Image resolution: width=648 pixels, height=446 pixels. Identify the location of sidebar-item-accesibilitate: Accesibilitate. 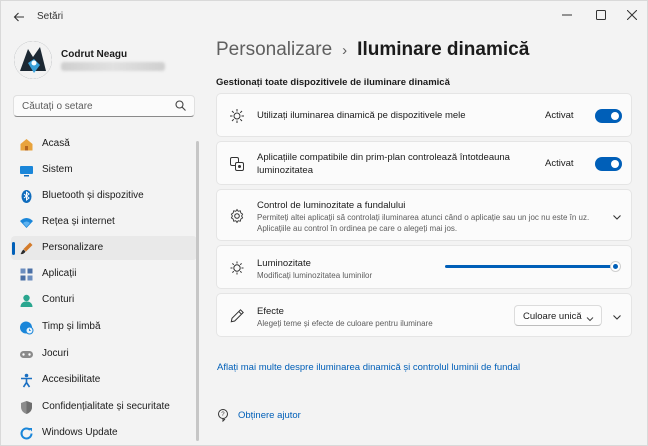
(104, 380).